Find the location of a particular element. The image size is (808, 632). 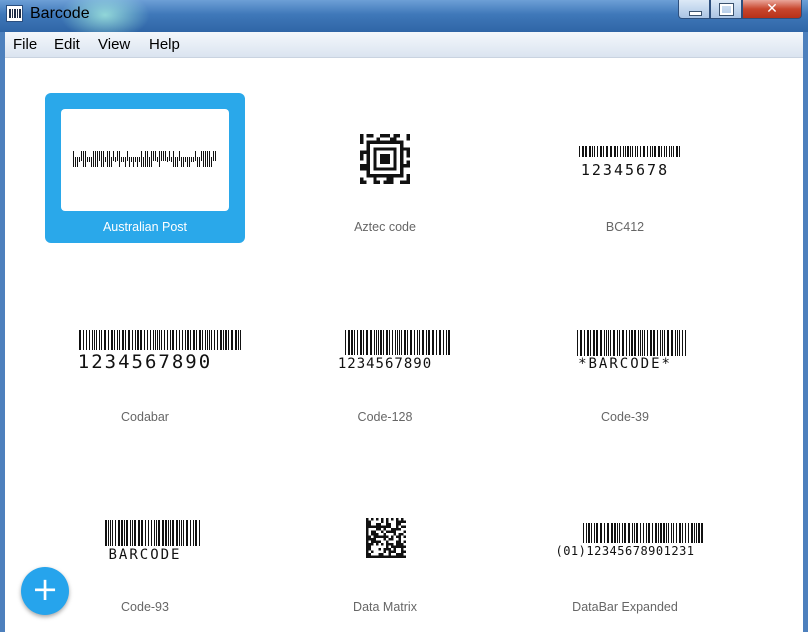

menu-file: File is located at coordinates (25, 44).